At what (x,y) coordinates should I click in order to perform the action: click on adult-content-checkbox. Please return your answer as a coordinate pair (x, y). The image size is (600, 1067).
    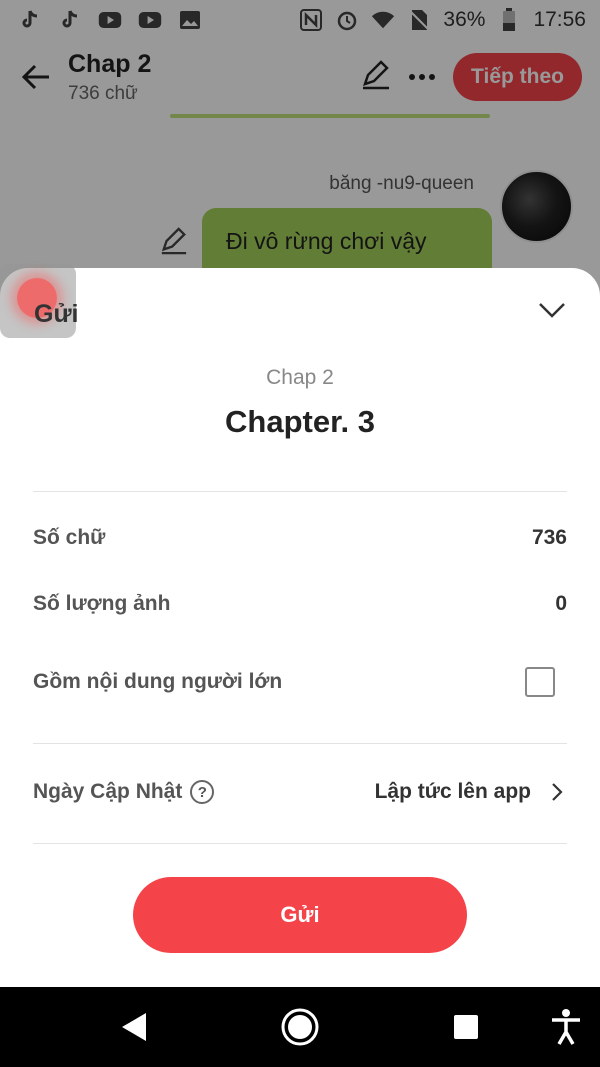
    Looking at the image, I should click on (540, 682).